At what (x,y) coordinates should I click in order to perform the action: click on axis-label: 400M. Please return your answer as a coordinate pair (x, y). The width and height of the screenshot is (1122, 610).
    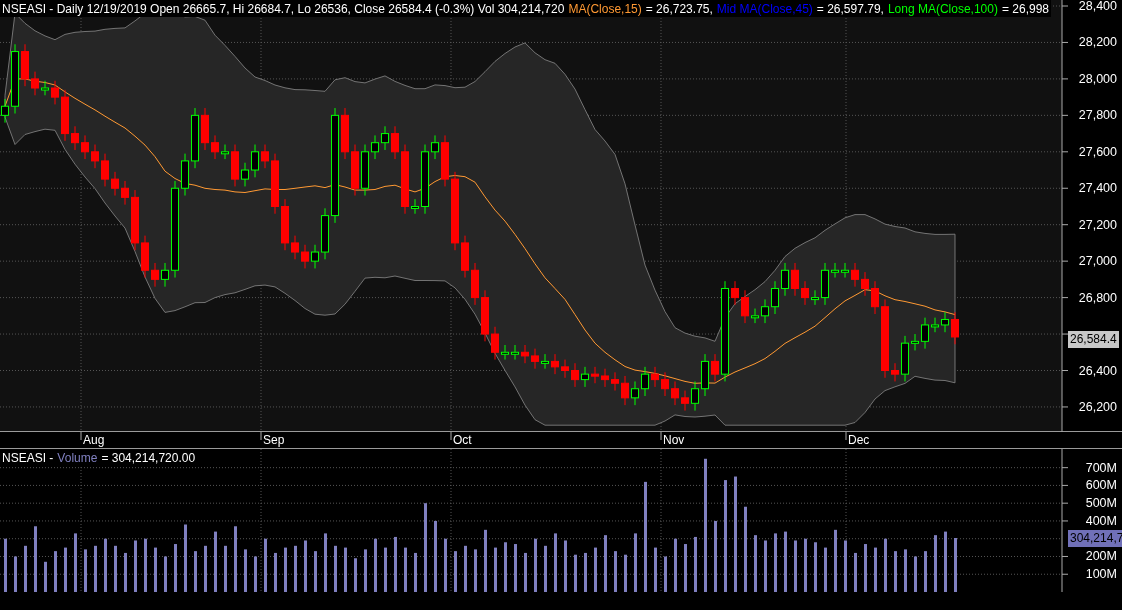
    Looking at the image, I should click on (1101, 520).